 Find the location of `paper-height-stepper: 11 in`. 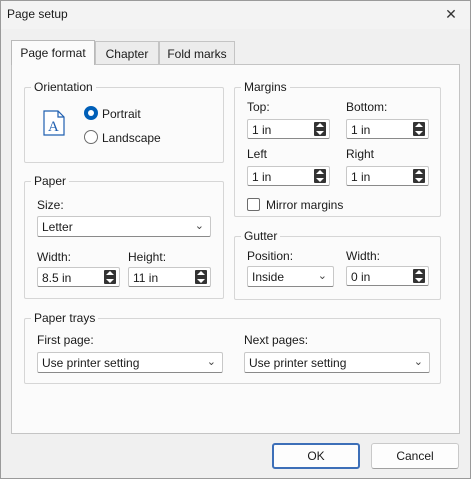

paper-height-stepper: 11 in is located at coordinates (169, 277).